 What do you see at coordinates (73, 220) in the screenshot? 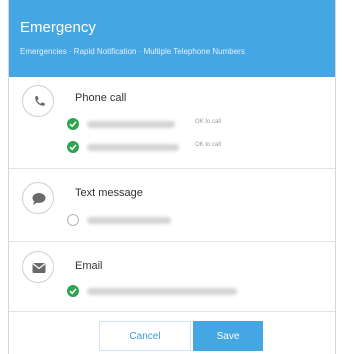
I see `unchecked-radio` at bounding box center [73, 220].